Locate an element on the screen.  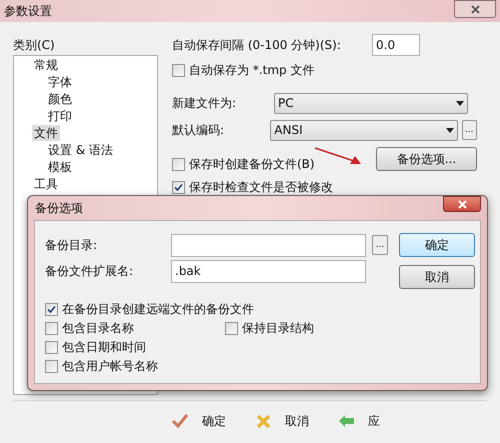
field-label: 备份文件扩展名: is located at coordinates (89, 271).